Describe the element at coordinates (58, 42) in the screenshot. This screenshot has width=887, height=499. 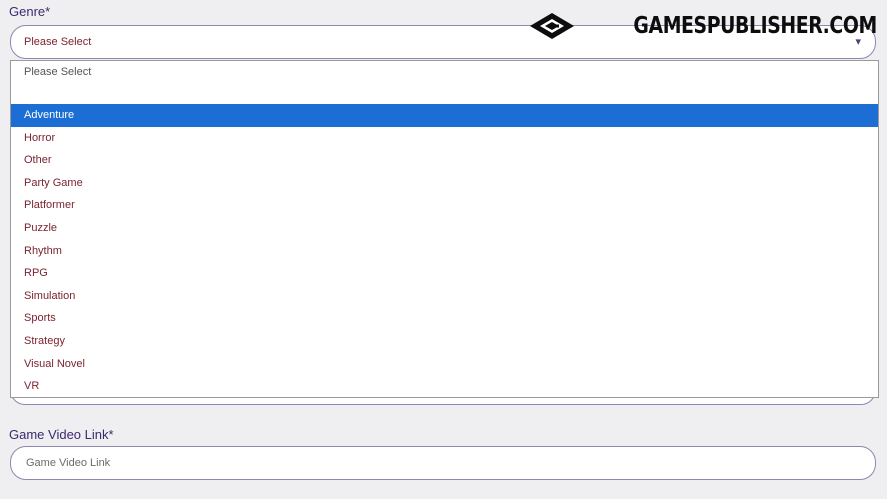
I see `genre-select-value: Please Select` at that location.